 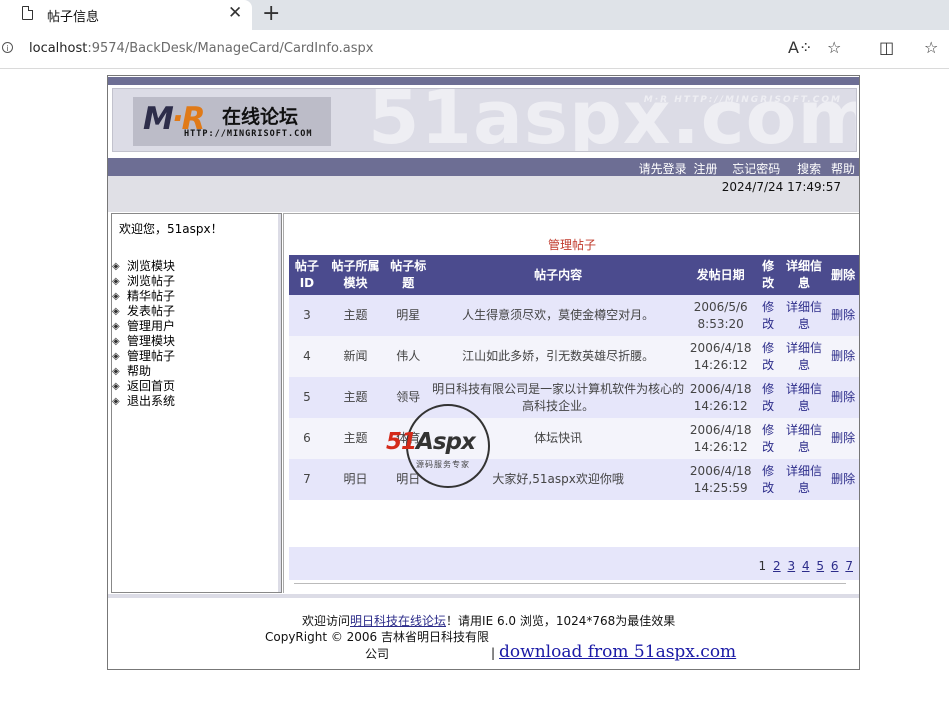 What do you see at coordinates (720, 275) in the screenshot?
I see `header-date: 发帖日期` at bounding box center [720, 275].